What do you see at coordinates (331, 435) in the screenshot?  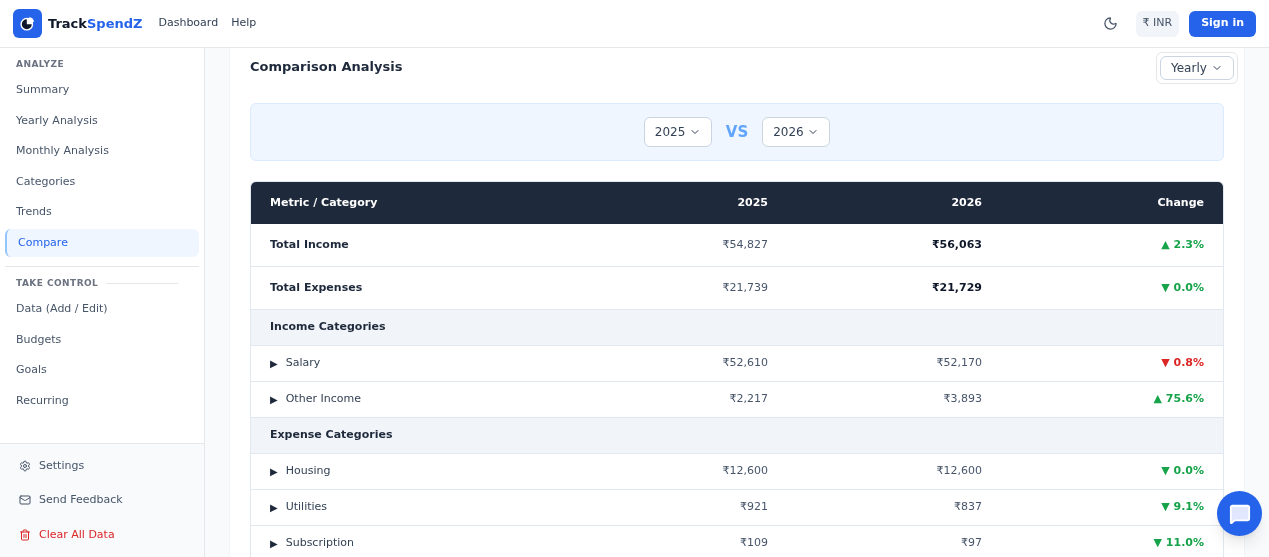 I see `section-heading: Expense Categories` at bounding box center [331, 435].